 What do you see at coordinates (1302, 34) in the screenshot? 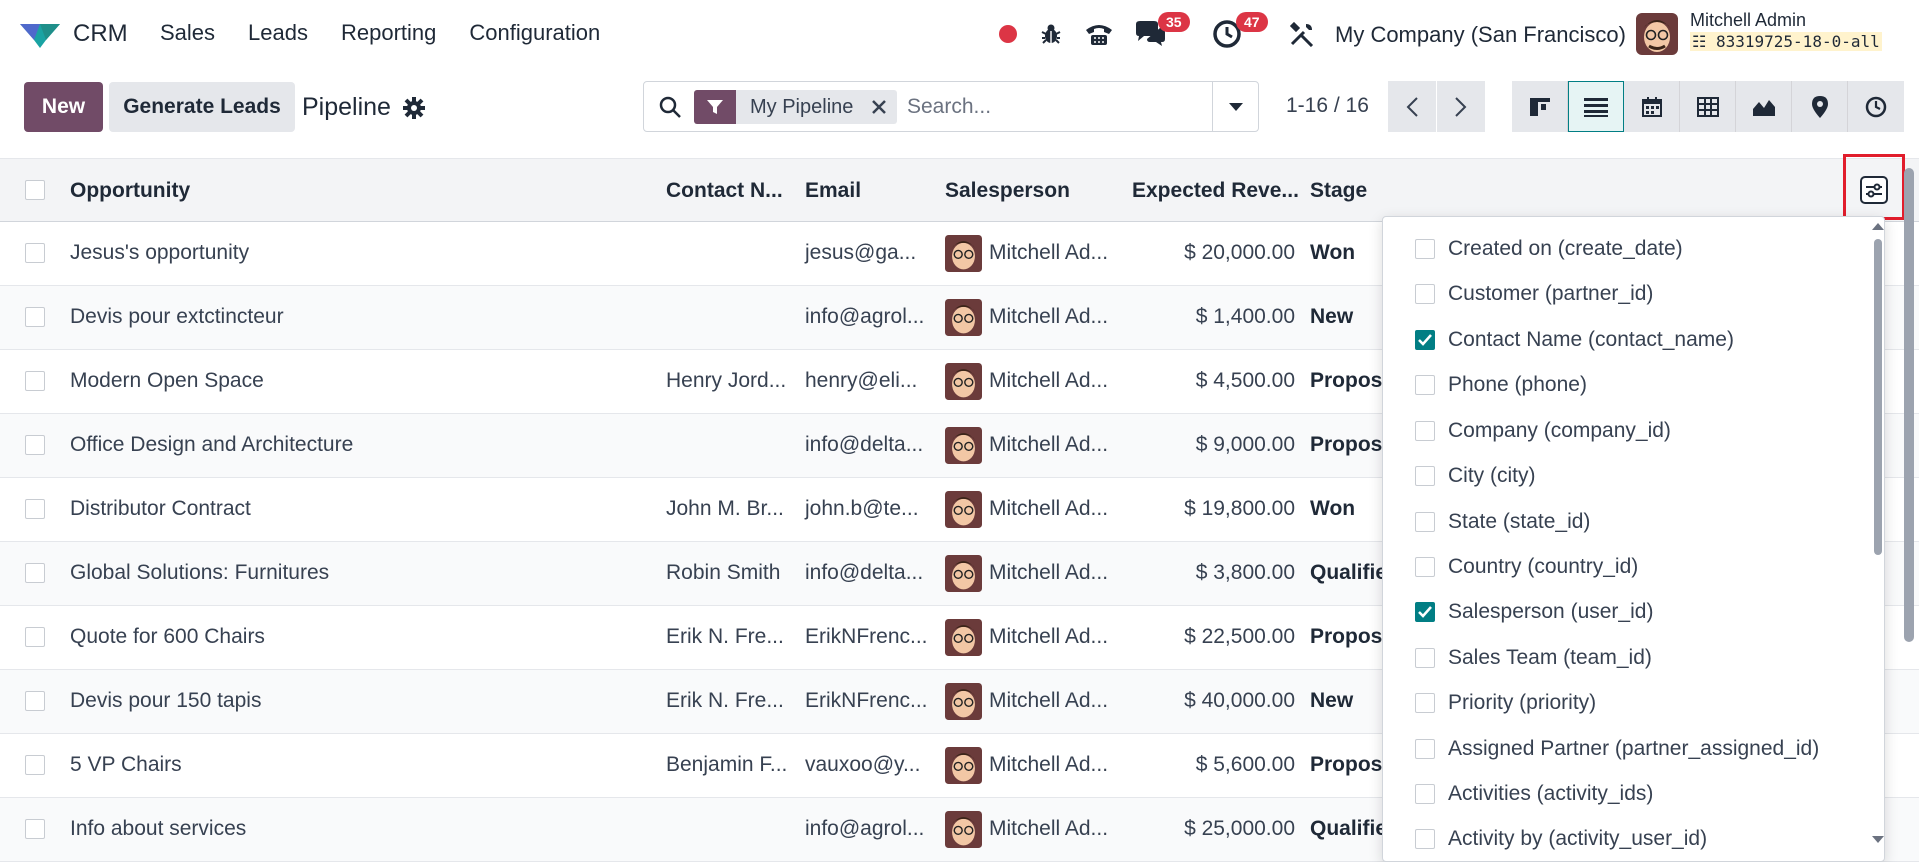
I see `tools-icon` at bounding box center [1302, 34].